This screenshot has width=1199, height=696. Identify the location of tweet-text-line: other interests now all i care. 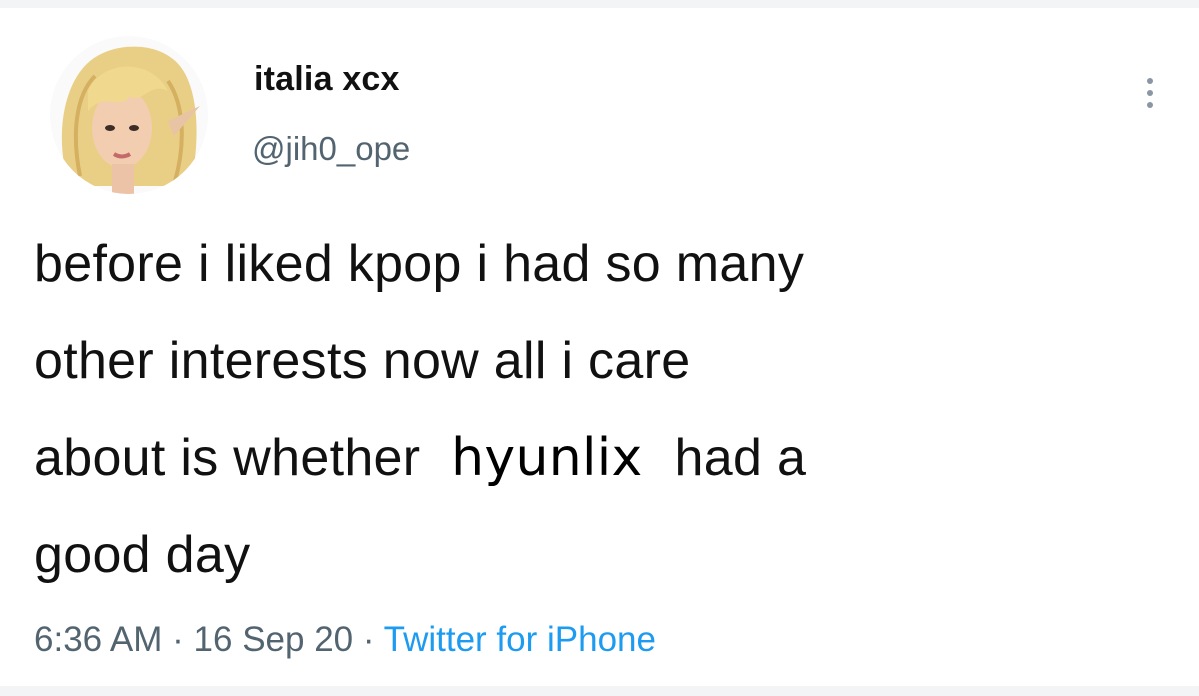
(362, 361).